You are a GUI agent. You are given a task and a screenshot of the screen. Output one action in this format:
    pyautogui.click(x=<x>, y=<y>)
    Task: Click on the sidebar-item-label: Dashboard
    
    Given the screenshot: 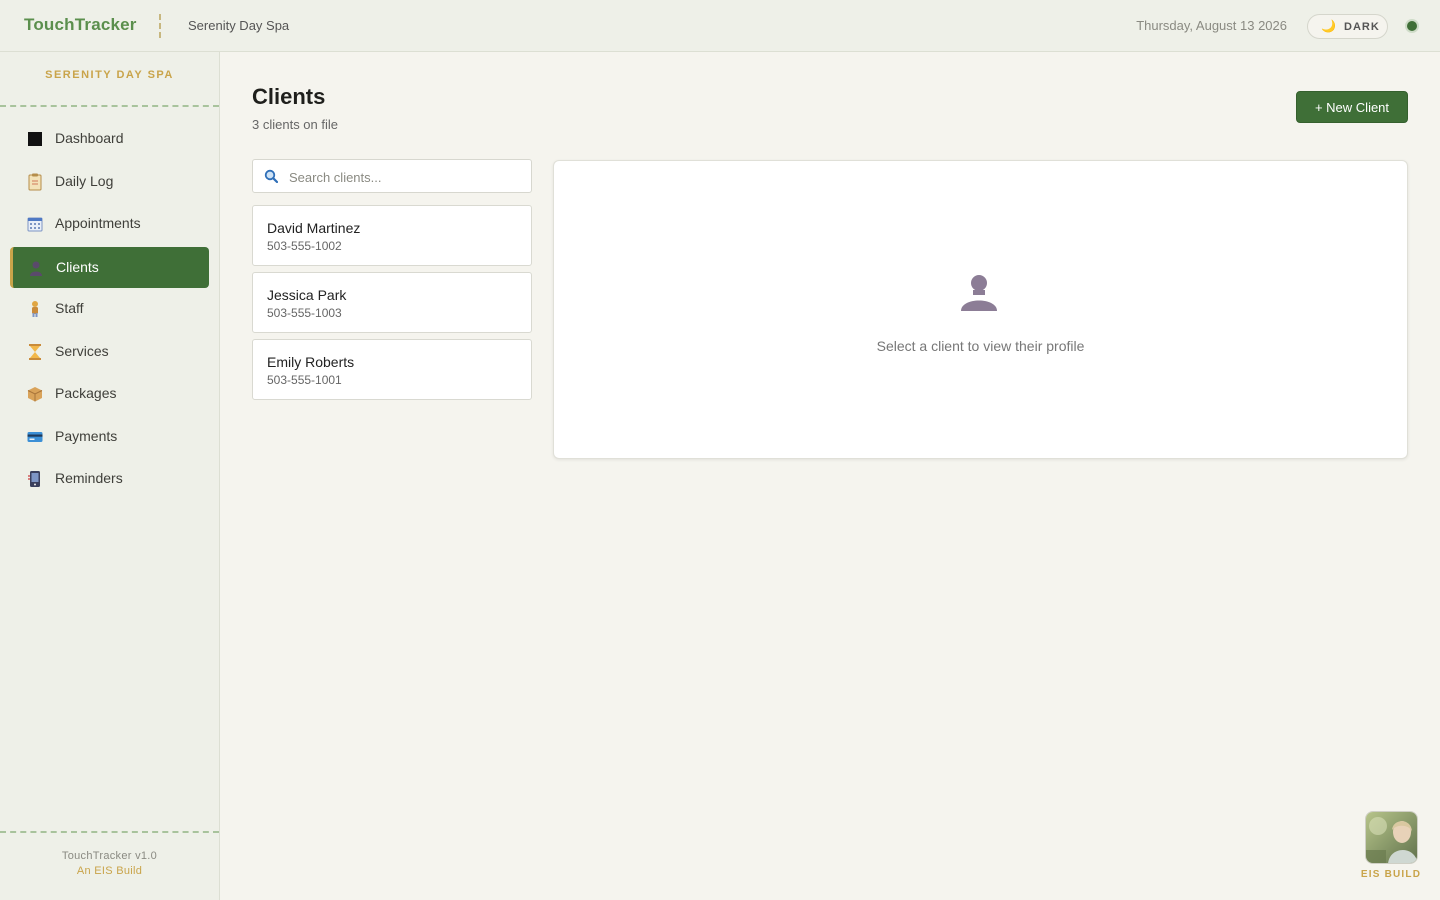 What is the action you would take?
    pyautogui.click(x=89, y=138)
    